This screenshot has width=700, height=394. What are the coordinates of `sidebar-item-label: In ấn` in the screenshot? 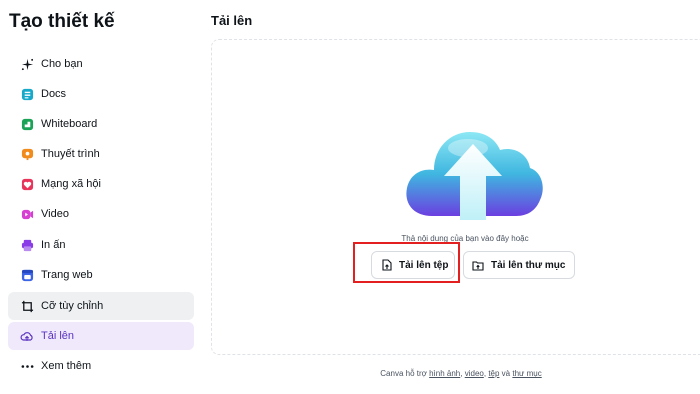 It's located at (53, 245).